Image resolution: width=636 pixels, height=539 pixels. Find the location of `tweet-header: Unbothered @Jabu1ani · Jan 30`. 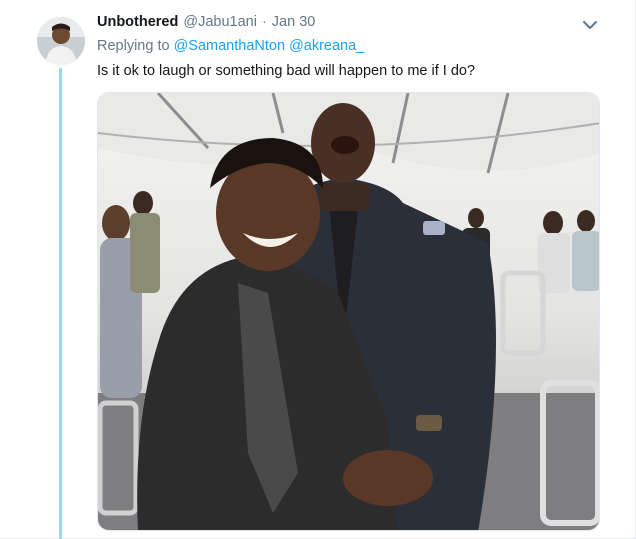

tweet-header: Unbothered @Jabu1ani · Jan 30 is located at coordinates (206, 24).